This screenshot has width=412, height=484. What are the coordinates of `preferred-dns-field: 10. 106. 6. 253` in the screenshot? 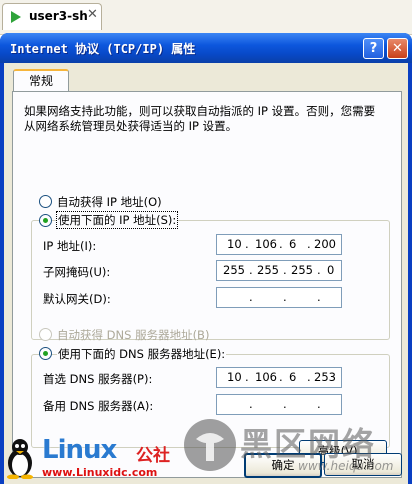 It's located at (279, 377).